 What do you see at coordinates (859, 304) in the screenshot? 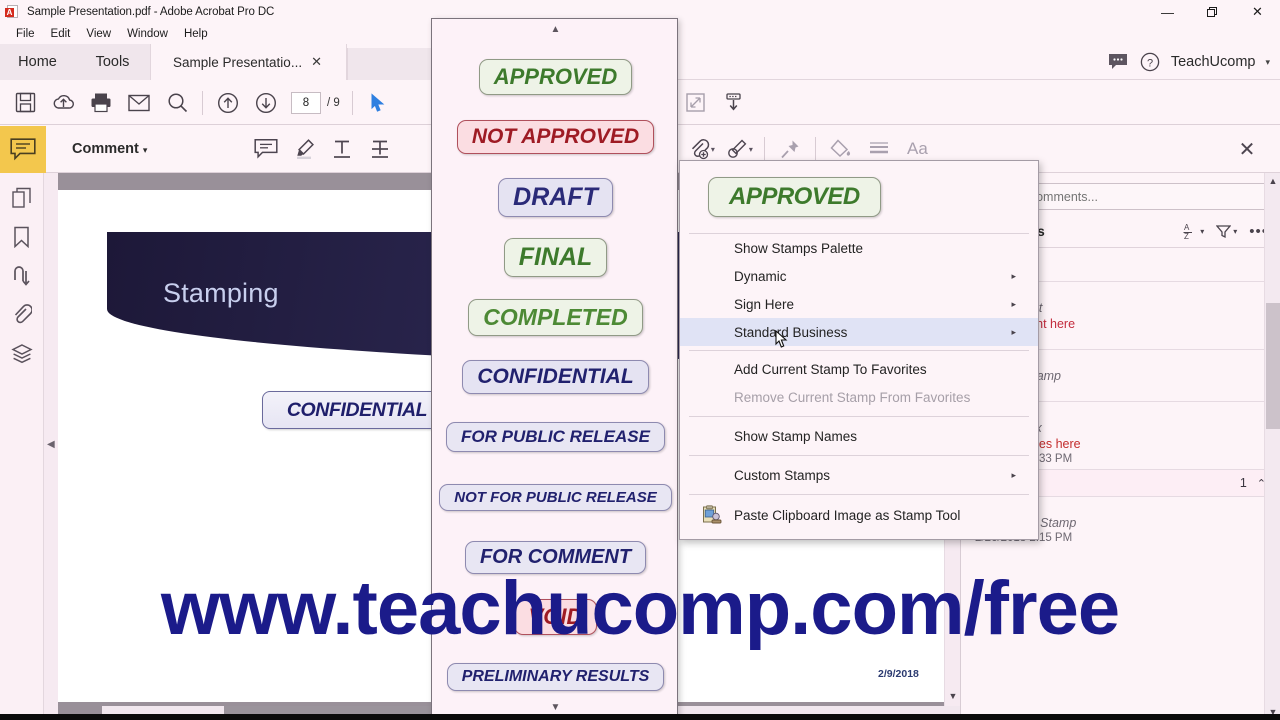
I see `menu-item-sign-here: Sign Here ▸` at bounding box center [859, 304].